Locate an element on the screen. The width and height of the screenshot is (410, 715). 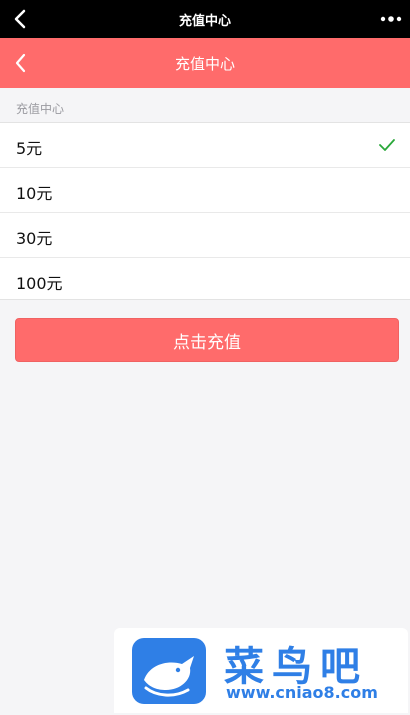
checkmark-icon is located at coordinates (387, 145).